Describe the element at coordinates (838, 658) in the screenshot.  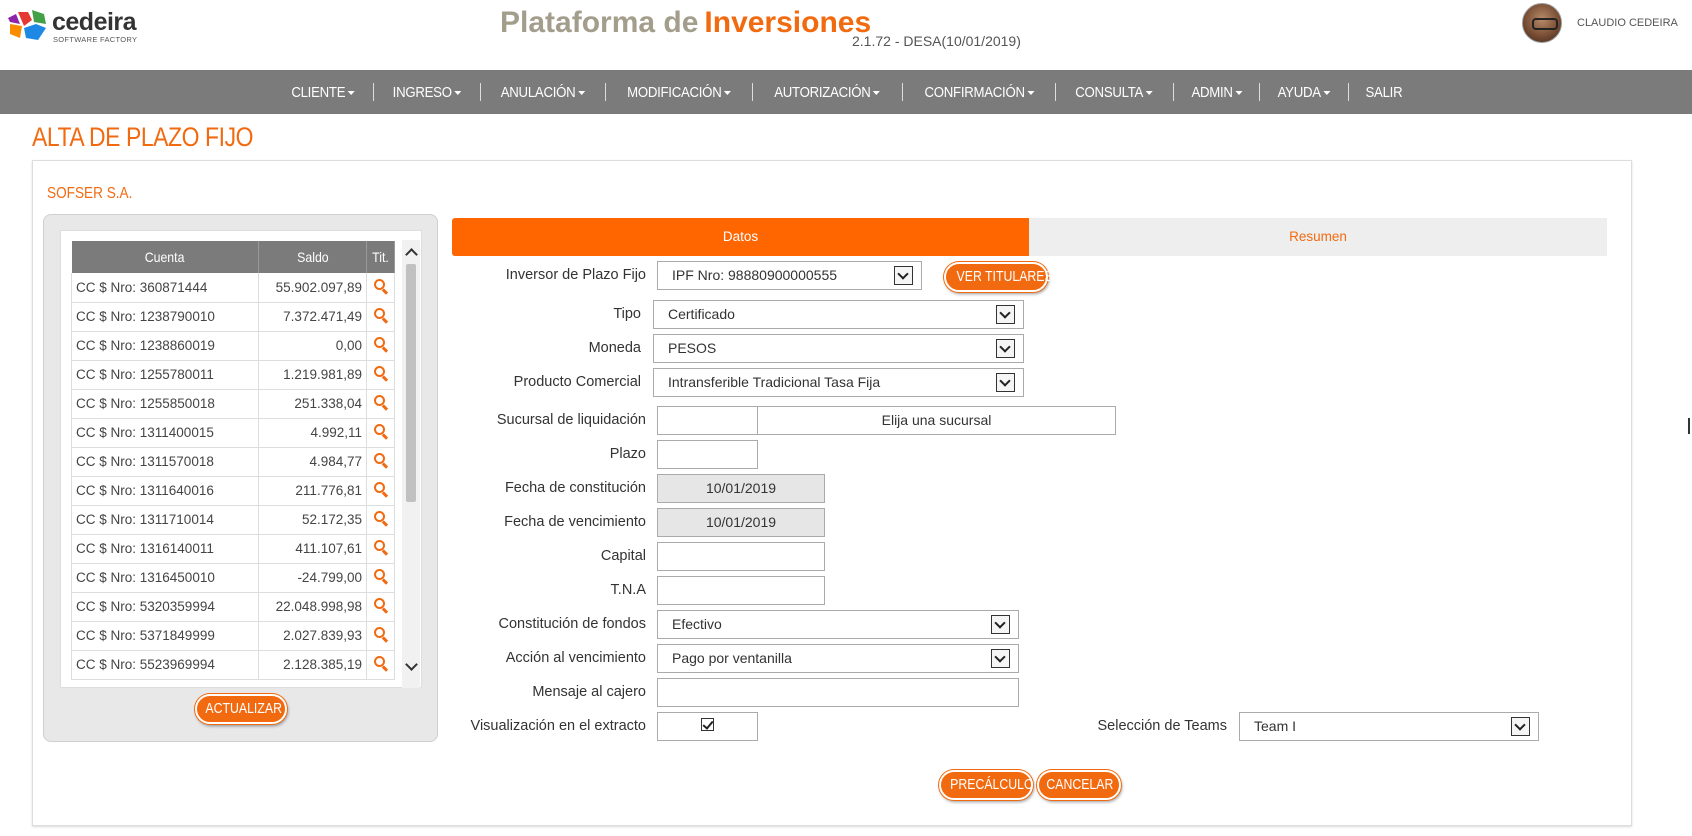
I see `accion-vencimiento-select: Pago por ventanilla` at that location.